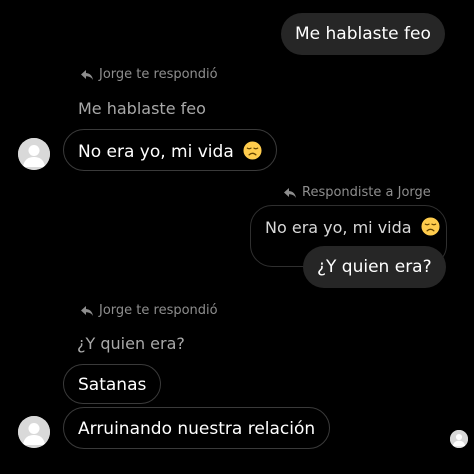 This screenshot has height=474, width=474. I want to click on quoted-message: ¿Y quien era?, so click(131, 344).